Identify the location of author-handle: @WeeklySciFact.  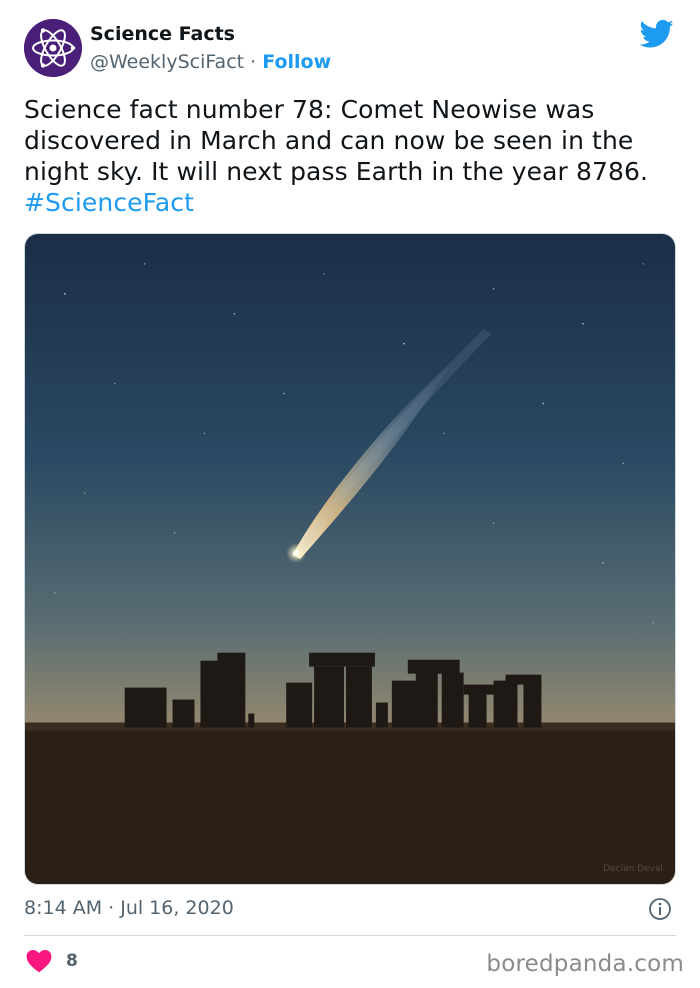
(167, 62).